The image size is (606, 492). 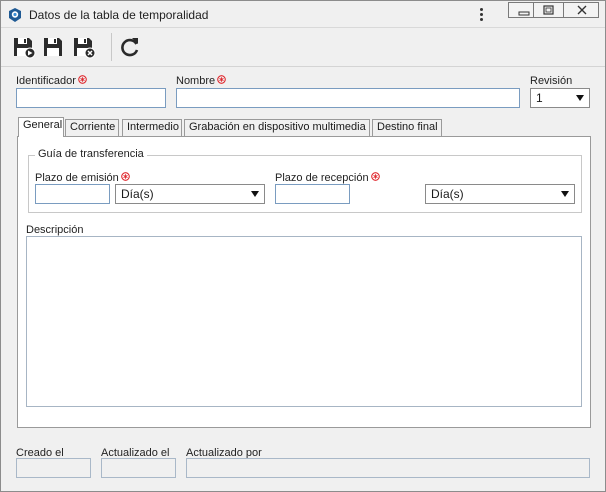 I want to click on maximize-button, so click(x=548, y=10).